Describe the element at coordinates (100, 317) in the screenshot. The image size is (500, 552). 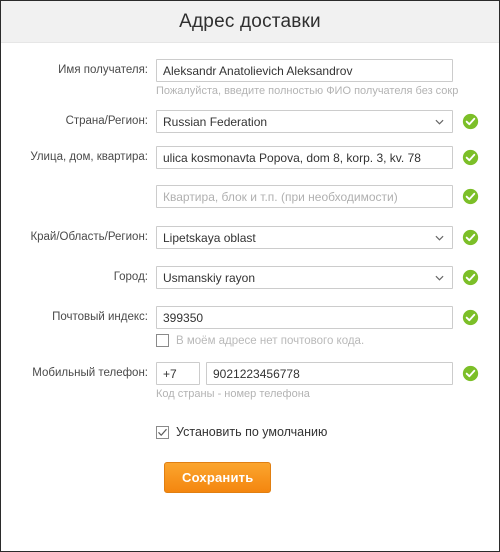
I see `postal-label: Почтовый индекс:` at that location.